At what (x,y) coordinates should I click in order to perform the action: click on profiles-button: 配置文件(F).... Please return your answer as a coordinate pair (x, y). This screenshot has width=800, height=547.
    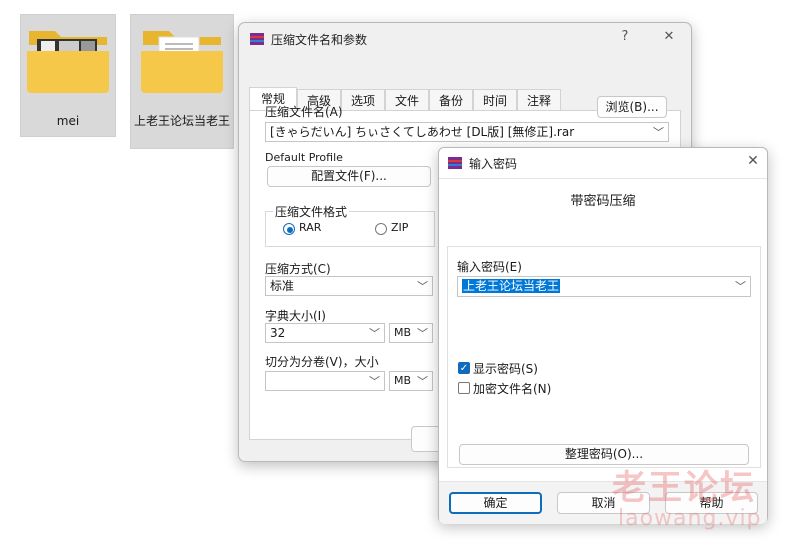
    Looking at the image, I should click on (349, 176).